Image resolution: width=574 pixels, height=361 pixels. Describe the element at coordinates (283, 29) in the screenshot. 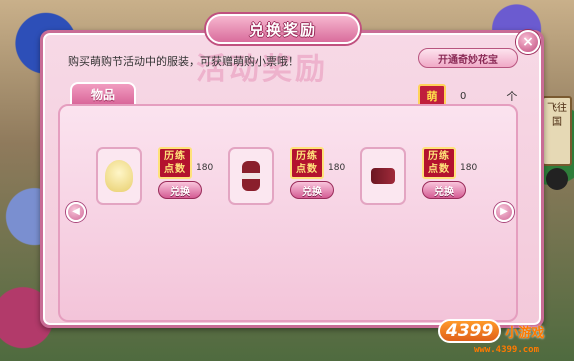

I see `dialog-title: 兑换奖励` at that location.